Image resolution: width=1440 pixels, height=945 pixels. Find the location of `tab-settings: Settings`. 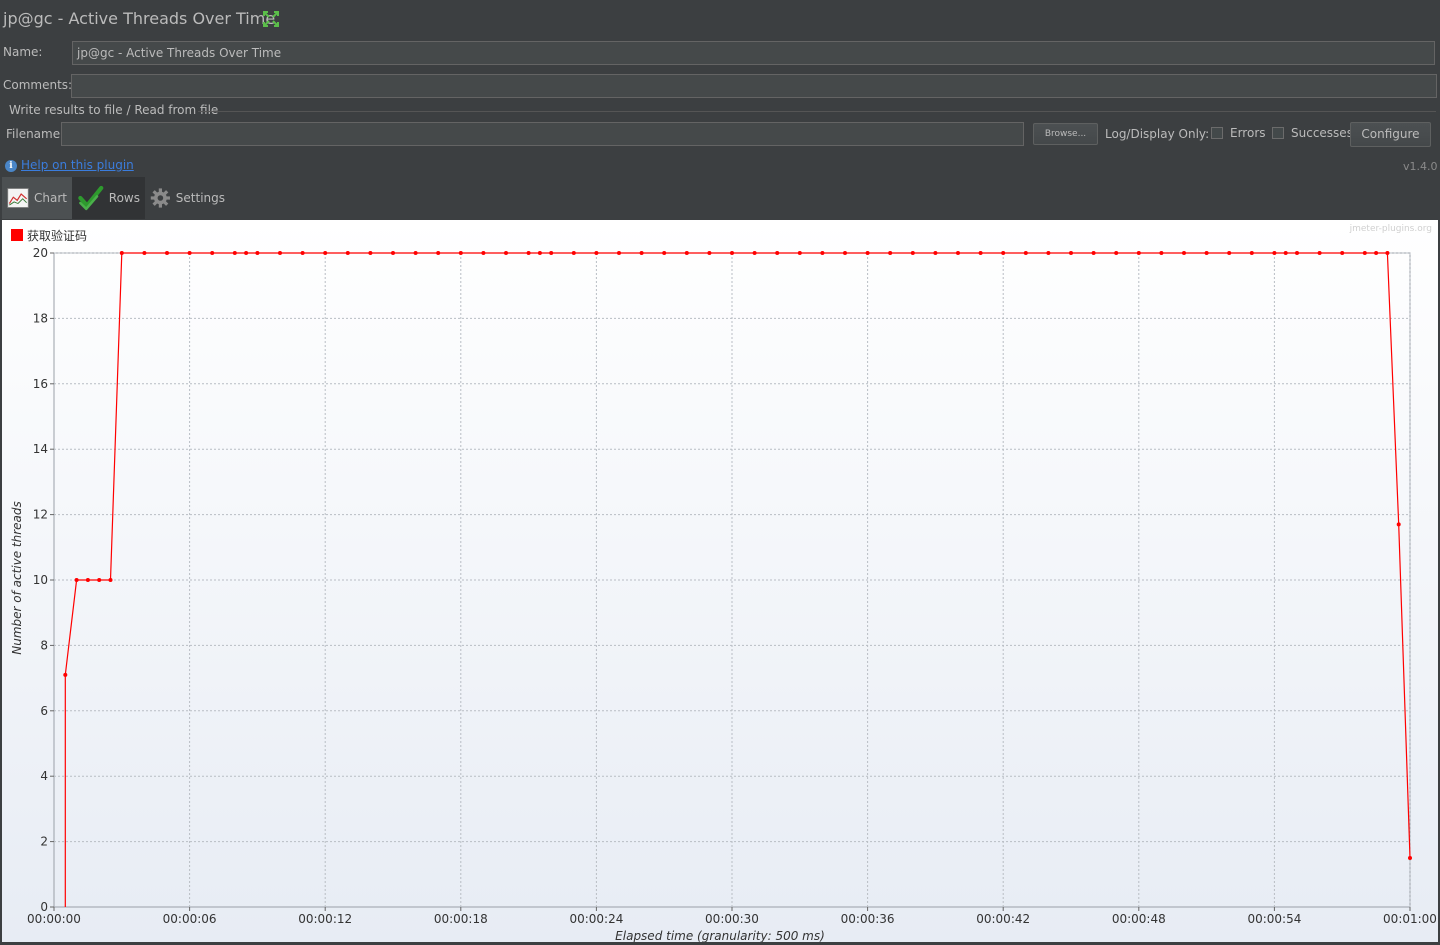

tab-settings: Settings is located at coordinates (187, 198).